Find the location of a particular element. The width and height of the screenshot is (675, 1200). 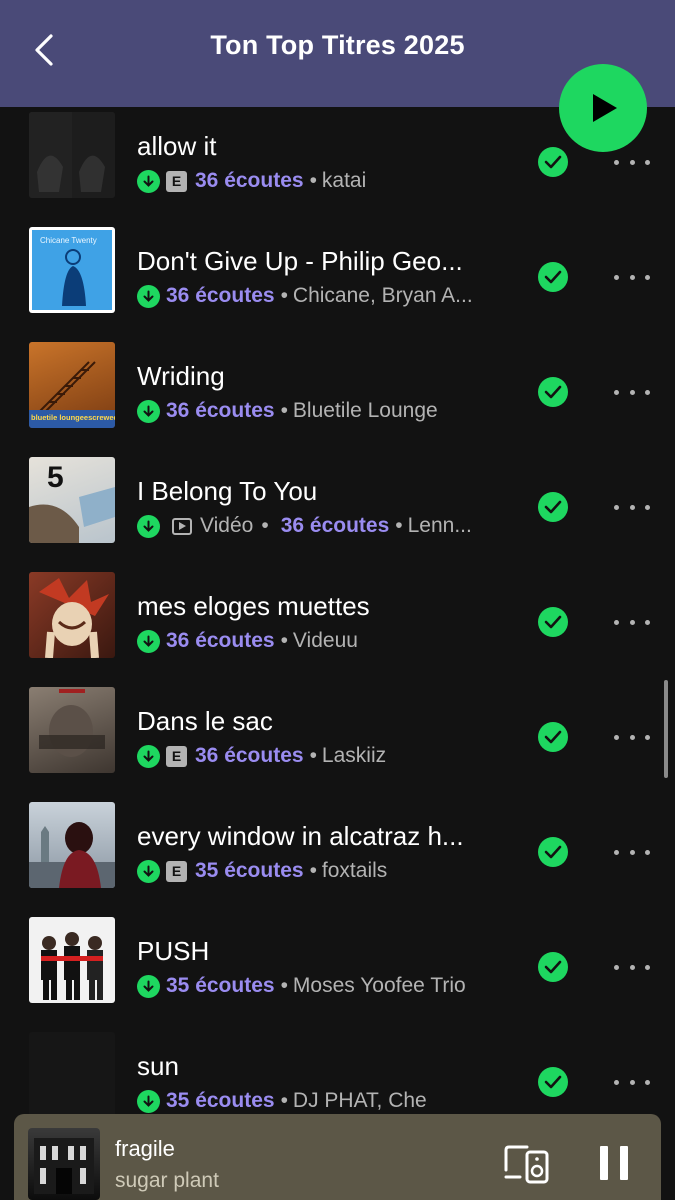

now-playing-cover is located at coordinates (64, 1164).